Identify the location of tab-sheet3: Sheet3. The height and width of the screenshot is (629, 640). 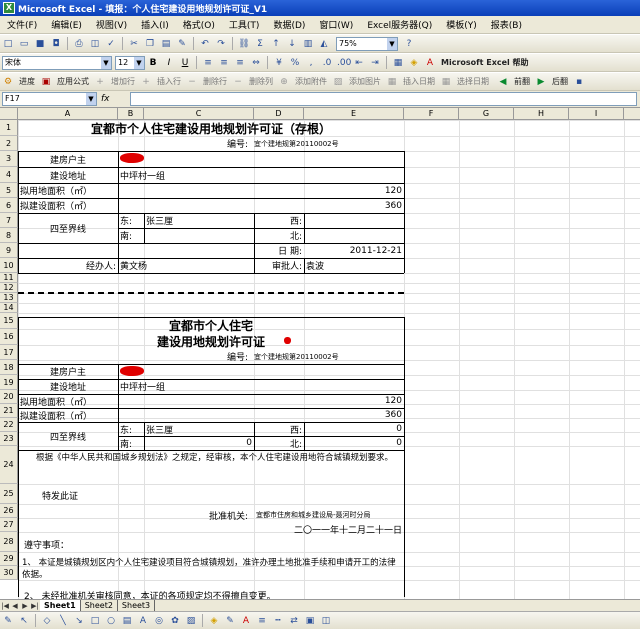
(136, 605).